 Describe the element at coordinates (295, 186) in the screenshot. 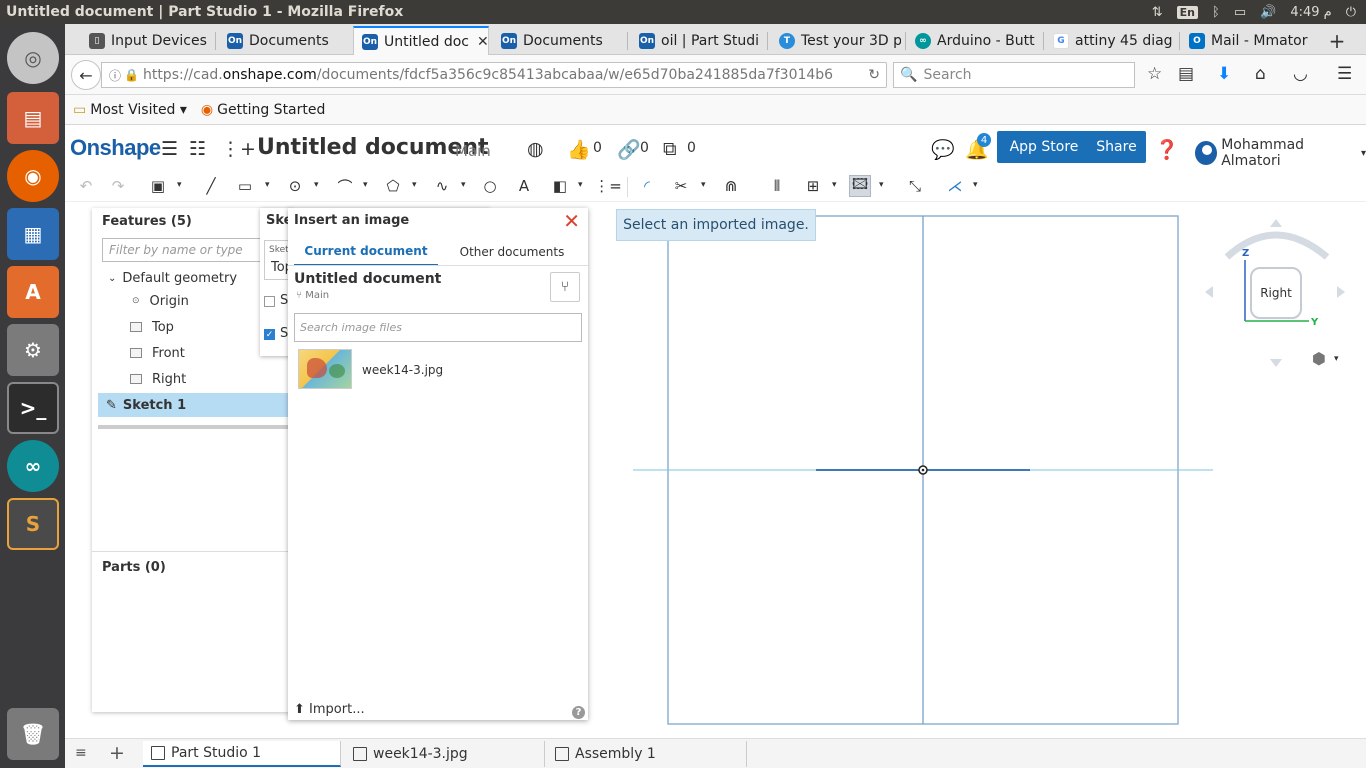

I see `circle-icon: ⊙` at that location.